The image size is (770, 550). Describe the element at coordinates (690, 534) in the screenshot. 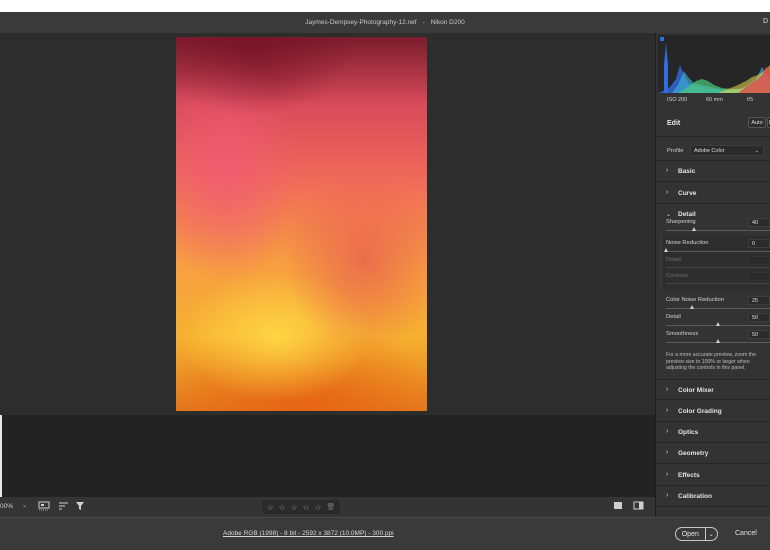

I see `open-button-label: Open` at that location.